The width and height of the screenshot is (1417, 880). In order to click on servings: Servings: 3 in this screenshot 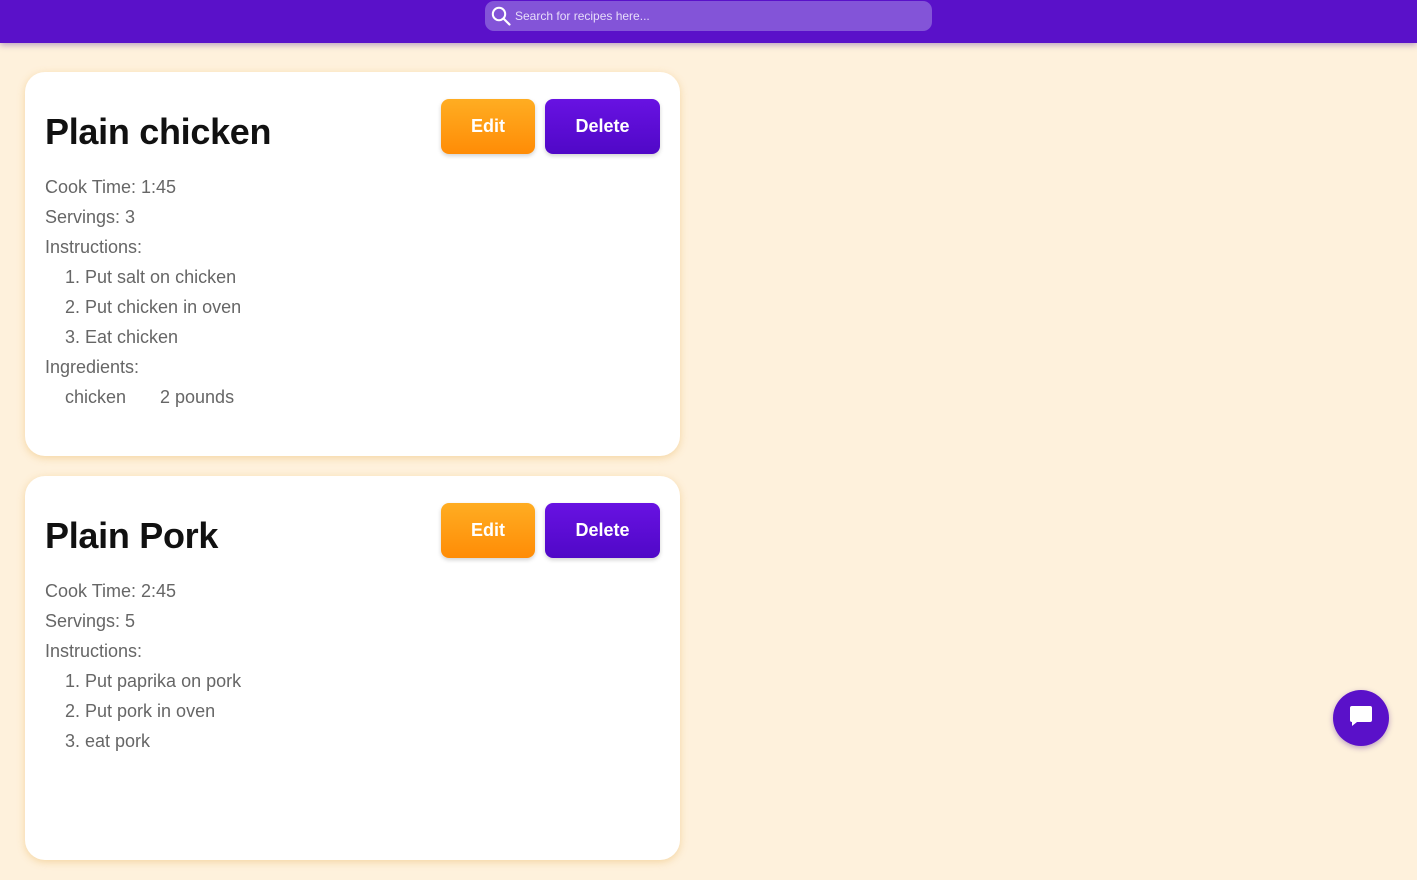, I will do `click(90, 217)`.